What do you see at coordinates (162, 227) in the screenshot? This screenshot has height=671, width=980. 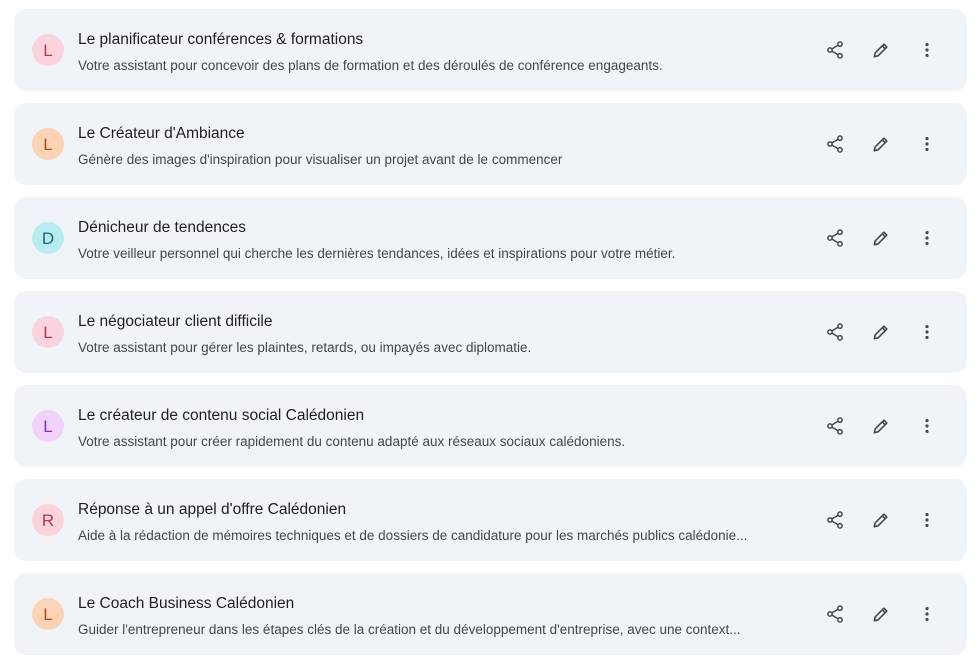 I see `gem-title: Dénicheur de tendences` at bounding box center [162, 227].